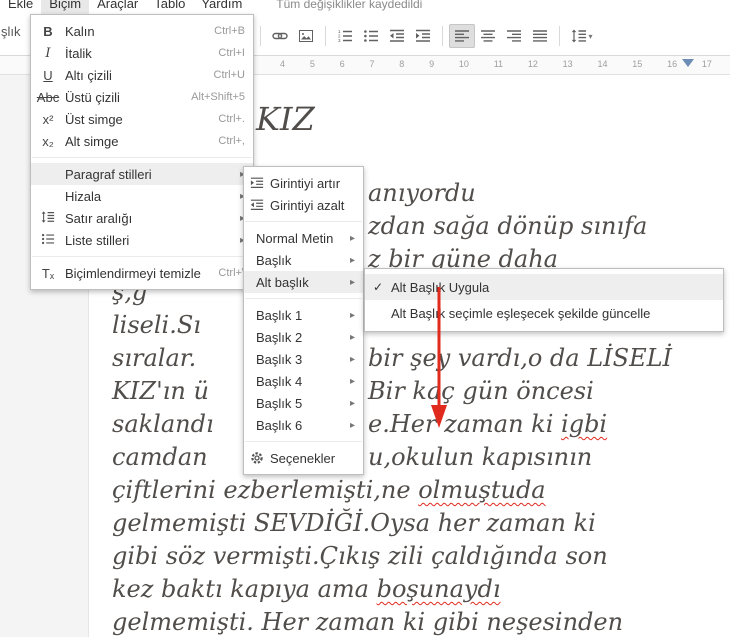 The image size is (730, 637). Describe the element at coordinates (142, 240) in the screenshot. I see `menu-item-liste-stilleri: Liste stilleri ▸` at that location.